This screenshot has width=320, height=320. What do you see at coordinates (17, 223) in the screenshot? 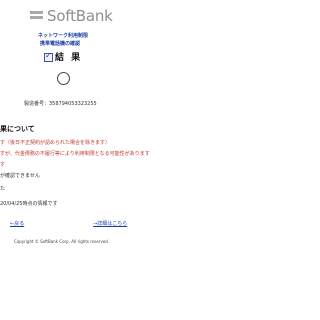
I see `back-link: ←戻る` at bounding box center [17, 223].